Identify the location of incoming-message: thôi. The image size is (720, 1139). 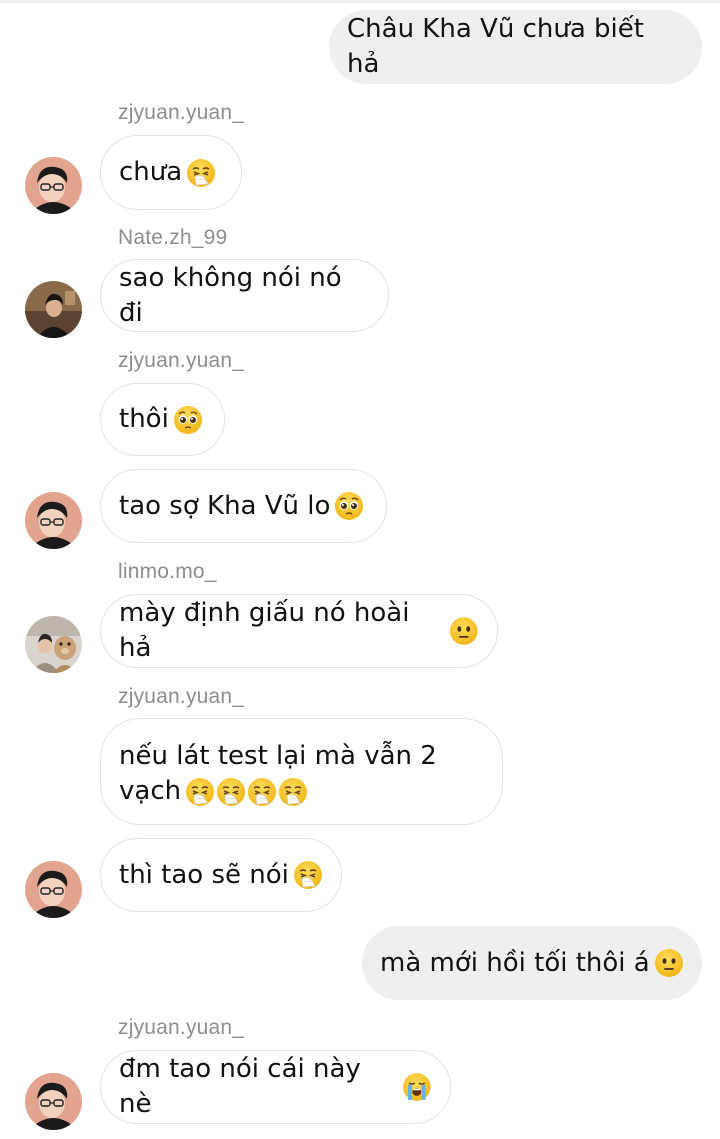
(162, 419).